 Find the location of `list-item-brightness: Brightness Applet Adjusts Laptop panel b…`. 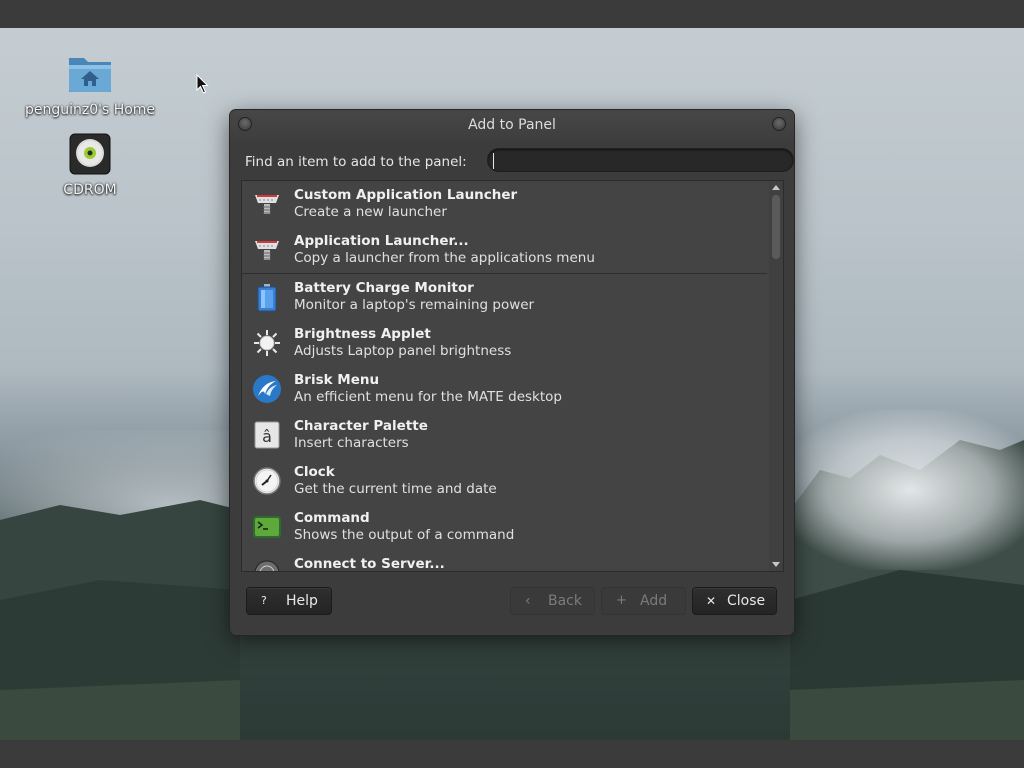

list-item-brightness: Brightness Applet Adjusts Laptop panel b… is located at coordinates (504, 343).